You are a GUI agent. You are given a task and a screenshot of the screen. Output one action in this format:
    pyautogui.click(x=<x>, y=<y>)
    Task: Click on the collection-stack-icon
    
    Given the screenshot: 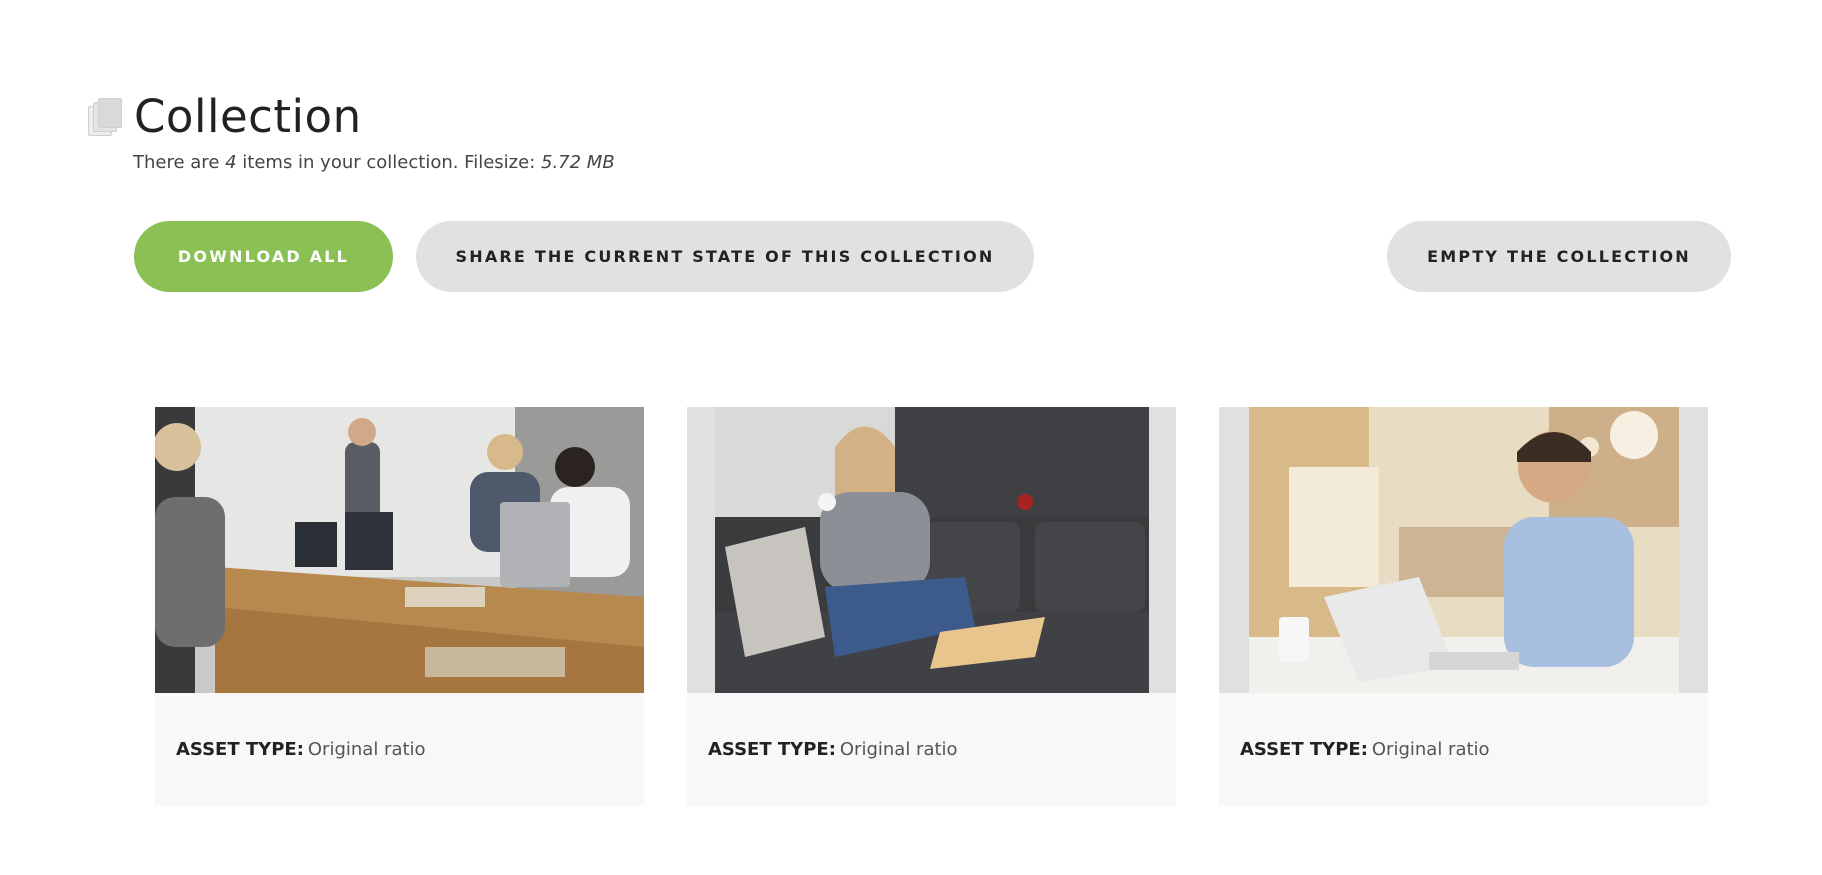 What is the action you would take?
    pyautogui.click(x=105, y=116)
    